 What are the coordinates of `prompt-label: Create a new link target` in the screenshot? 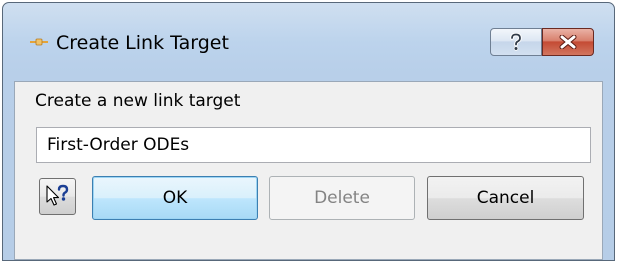 It's located at (138, 101).